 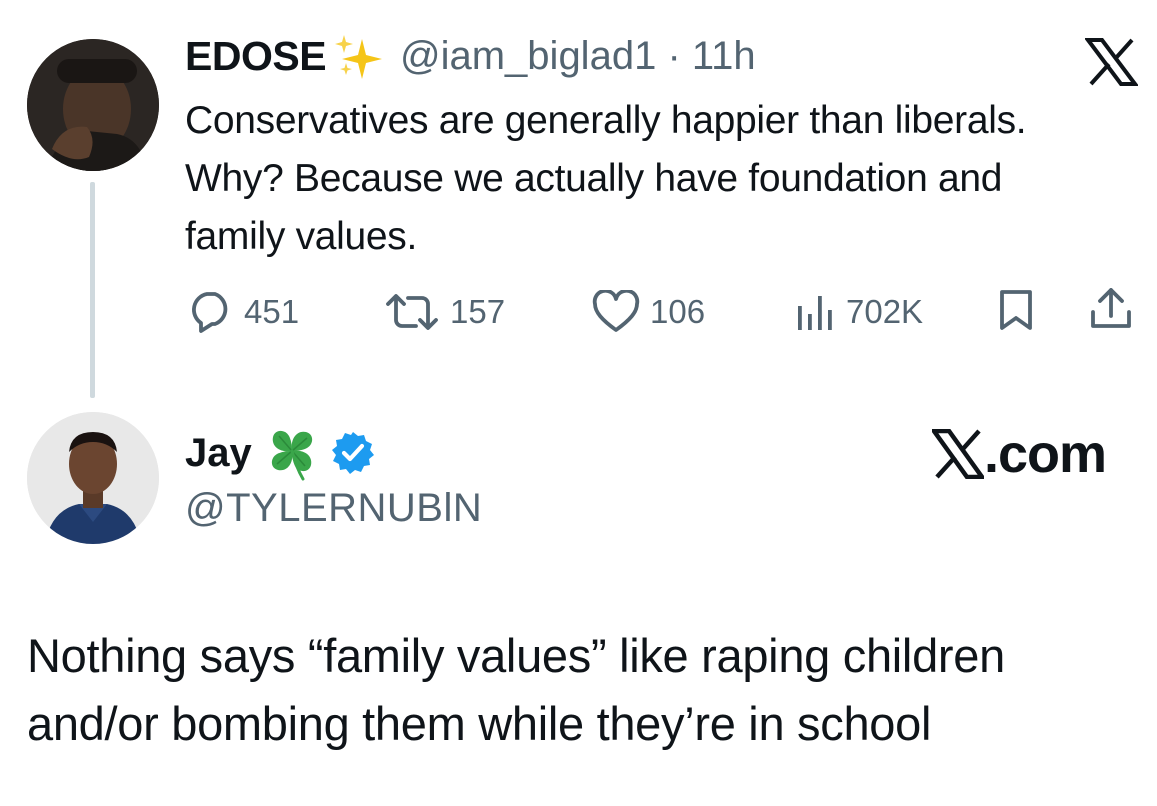 I want to click on retweet-button: 157, so click(x=444, y=312).